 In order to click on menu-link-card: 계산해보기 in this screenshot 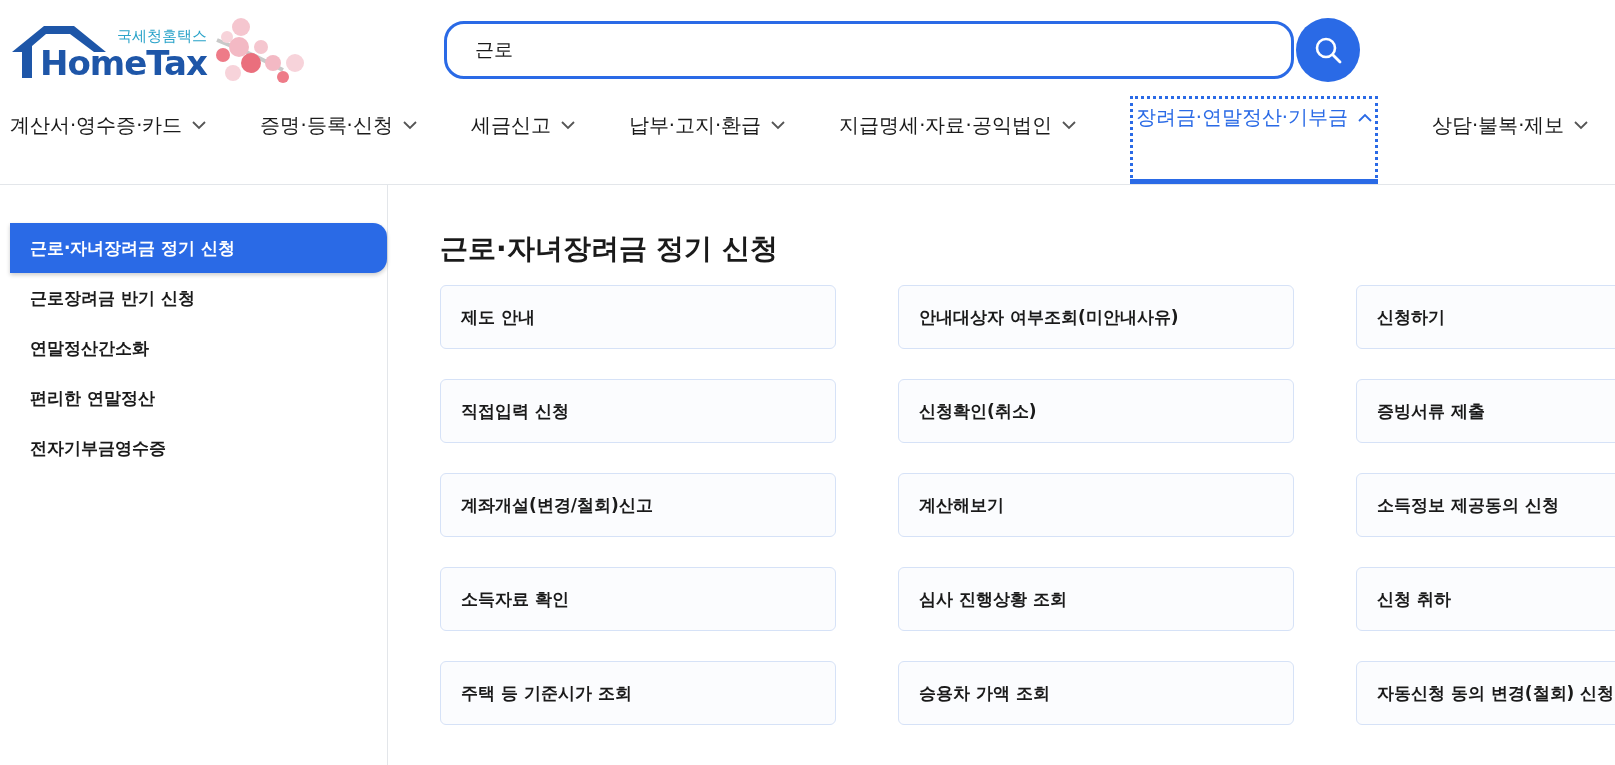, I will do `click(1096, 505)`.